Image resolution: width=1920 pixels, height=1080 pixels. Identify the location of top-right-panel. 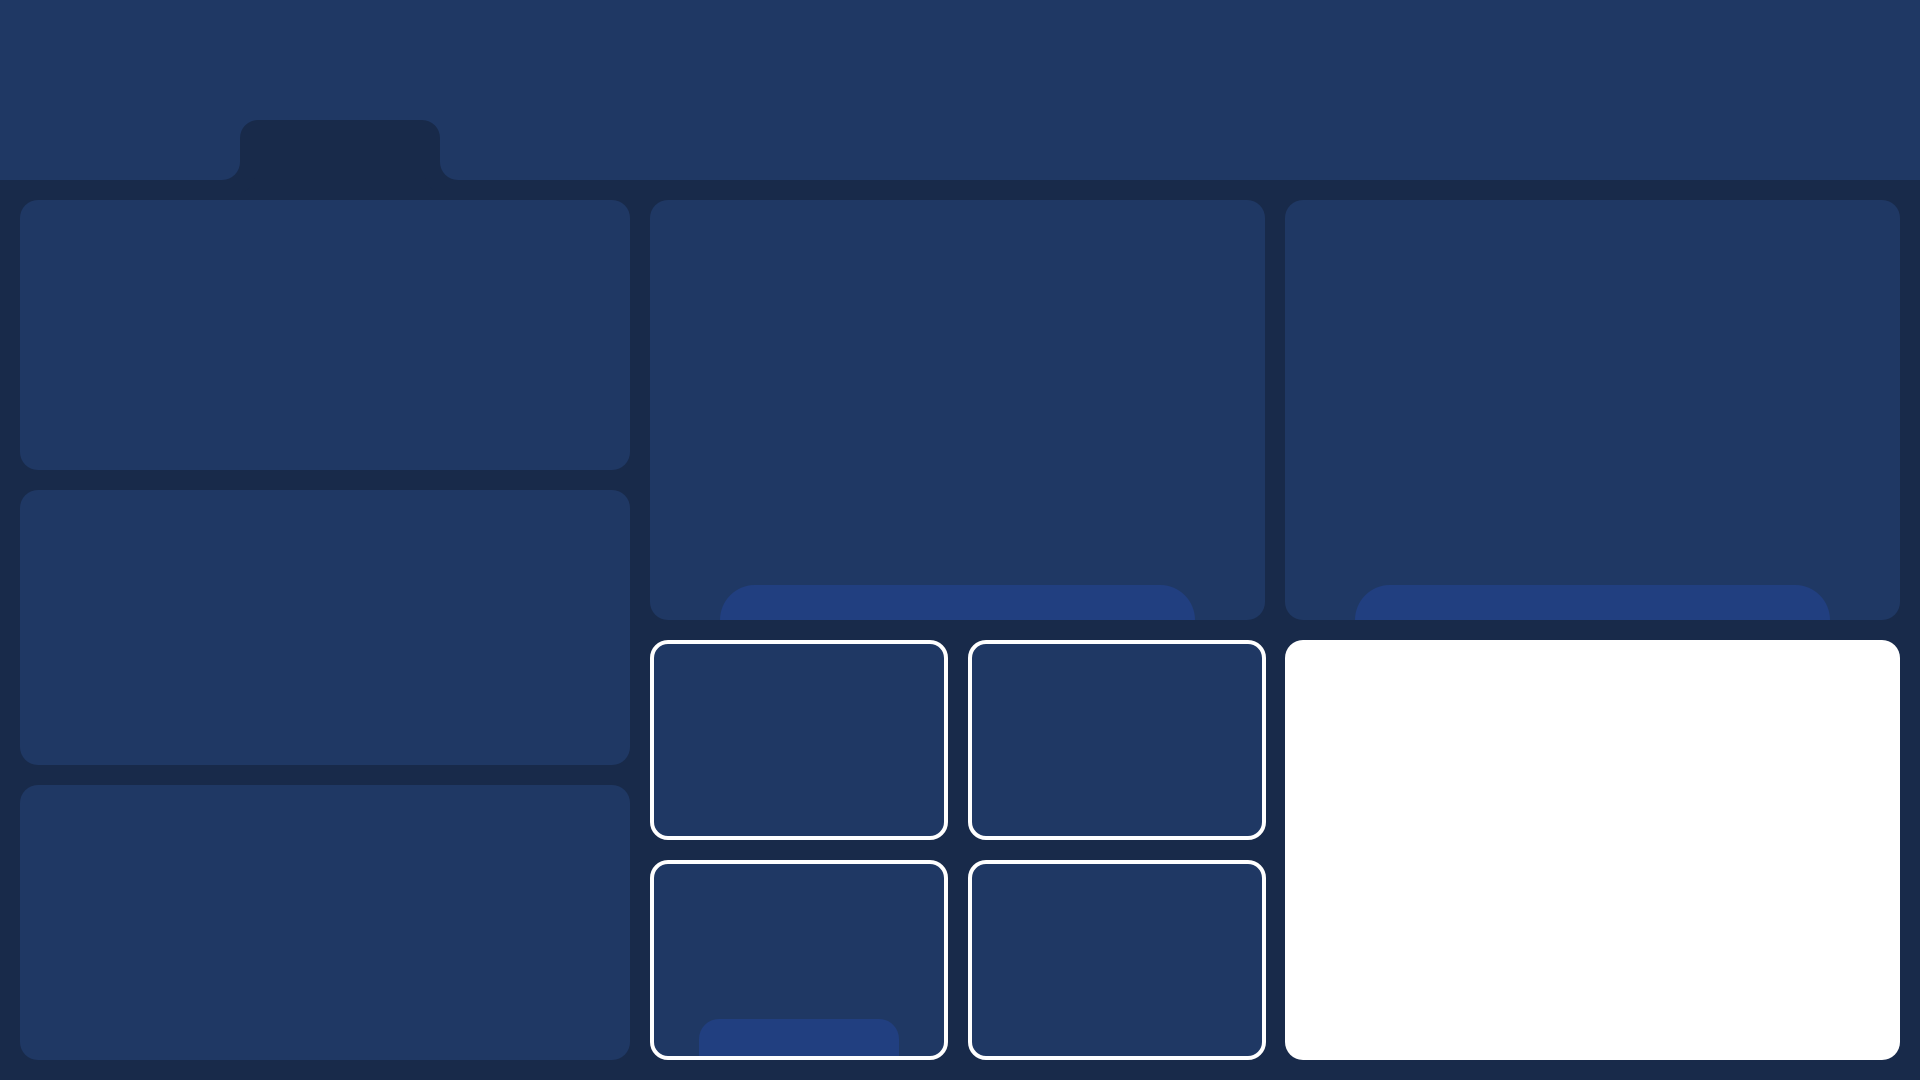
(1592, 410).